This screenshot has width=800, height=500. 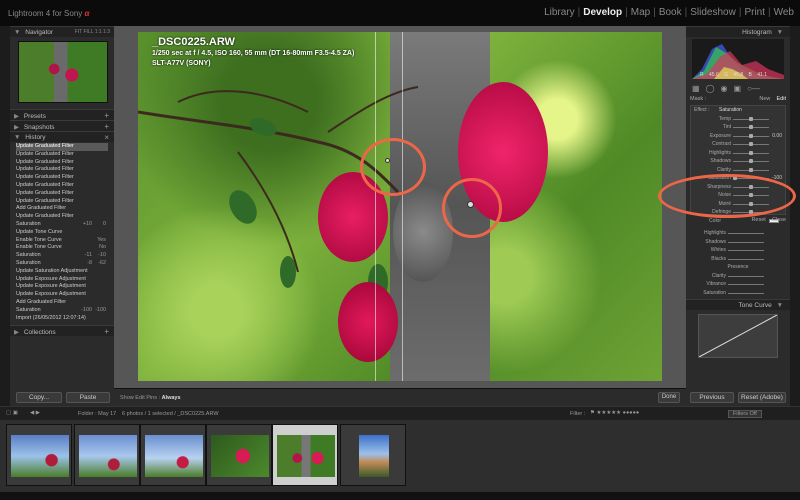 I want to click on histogram: R 45.6 G 45.8 B 41.1, so click(x=738, y=59).